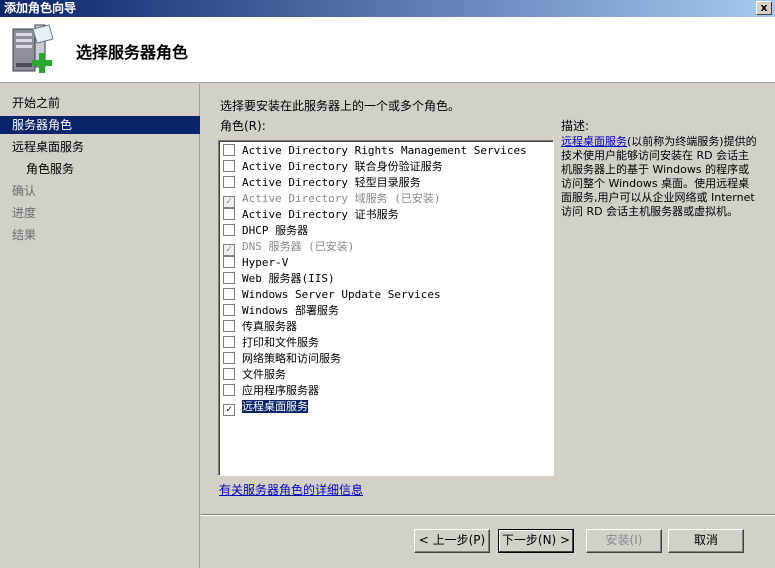 The width and height of the screenshot is (775, 568). I want to click on sidebar-item-remote-desktop-services: 远程桌面服务, so click(100, 147).